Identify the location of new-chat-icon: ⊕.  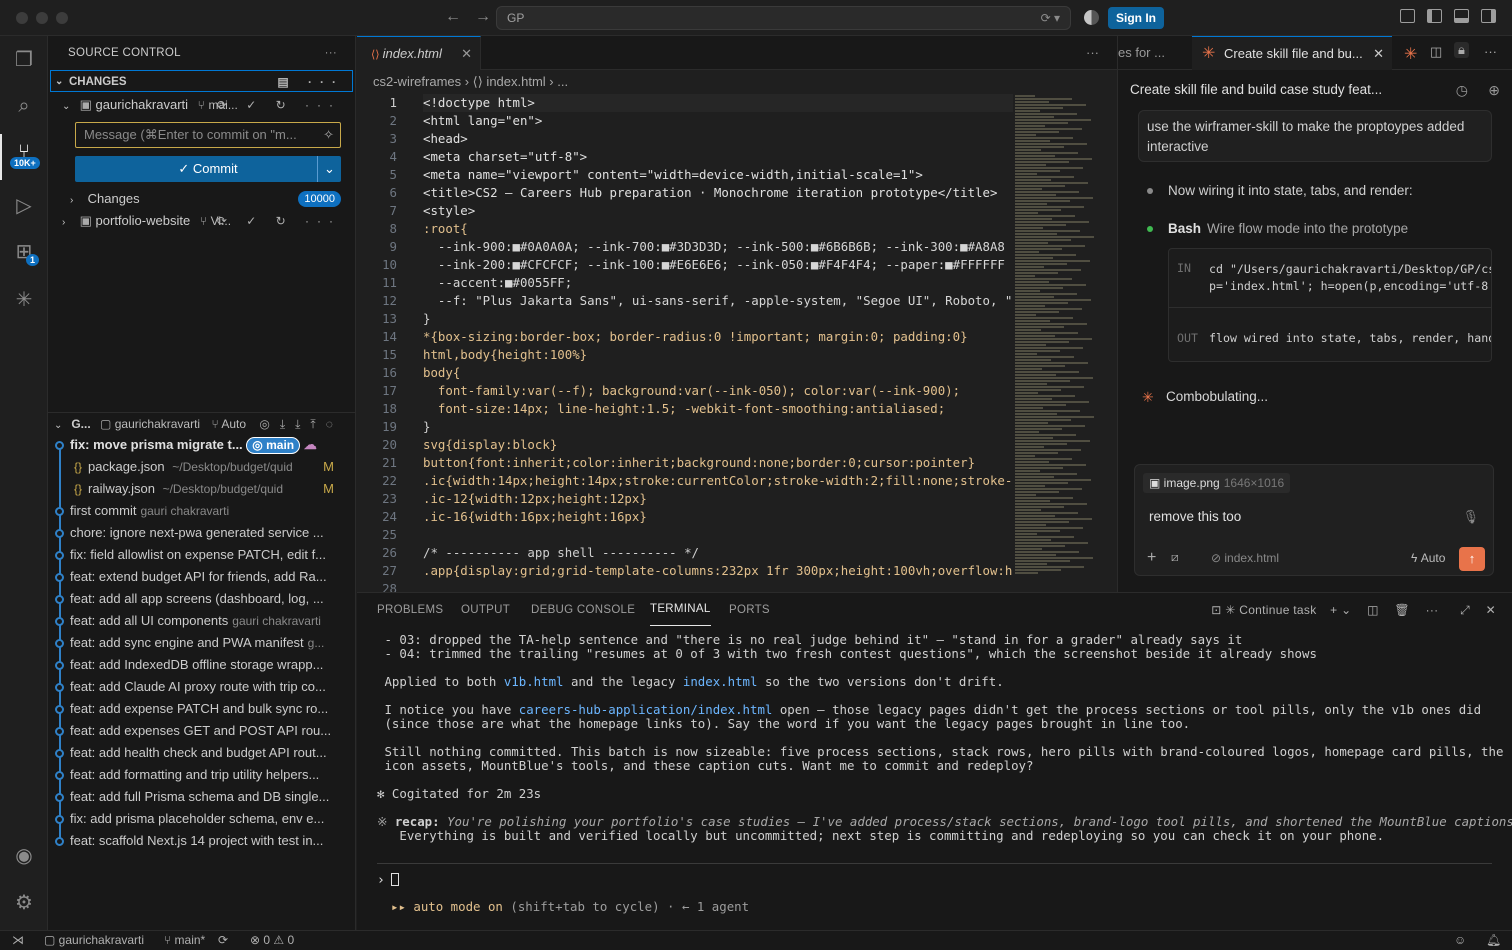
(1494, 90).